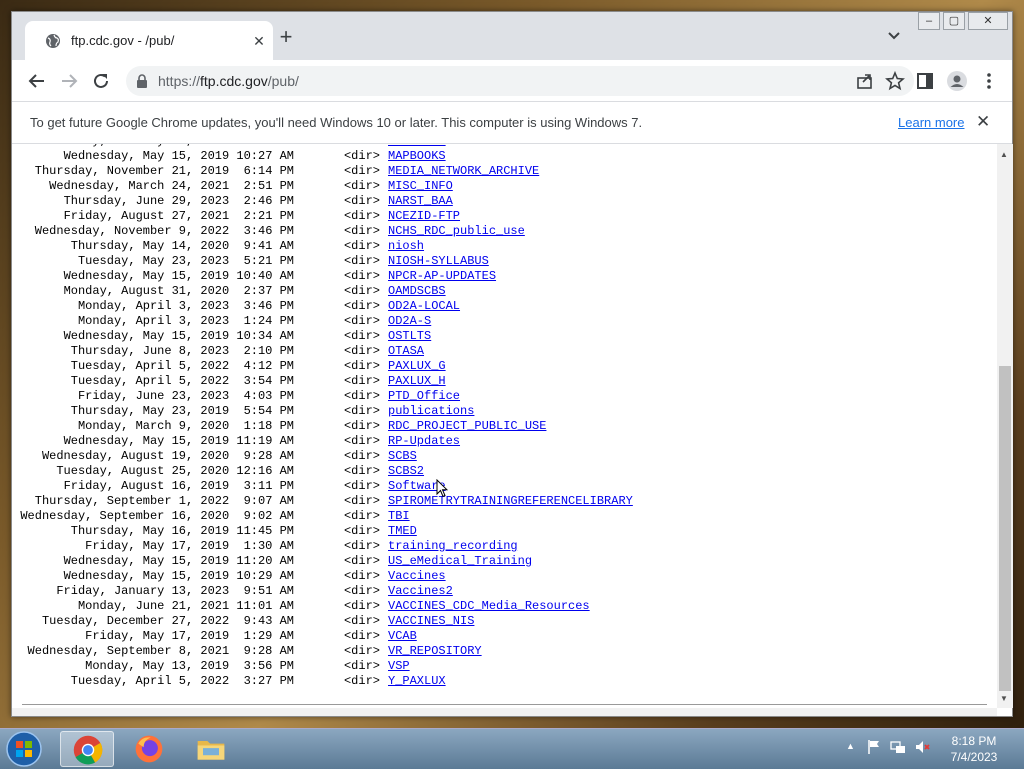 The image size is (1024, 769). What do you see at coordinates (1005, 528) in the screenshot?
I see `scrollbar-thumb` at bounding box center [1005, 528].